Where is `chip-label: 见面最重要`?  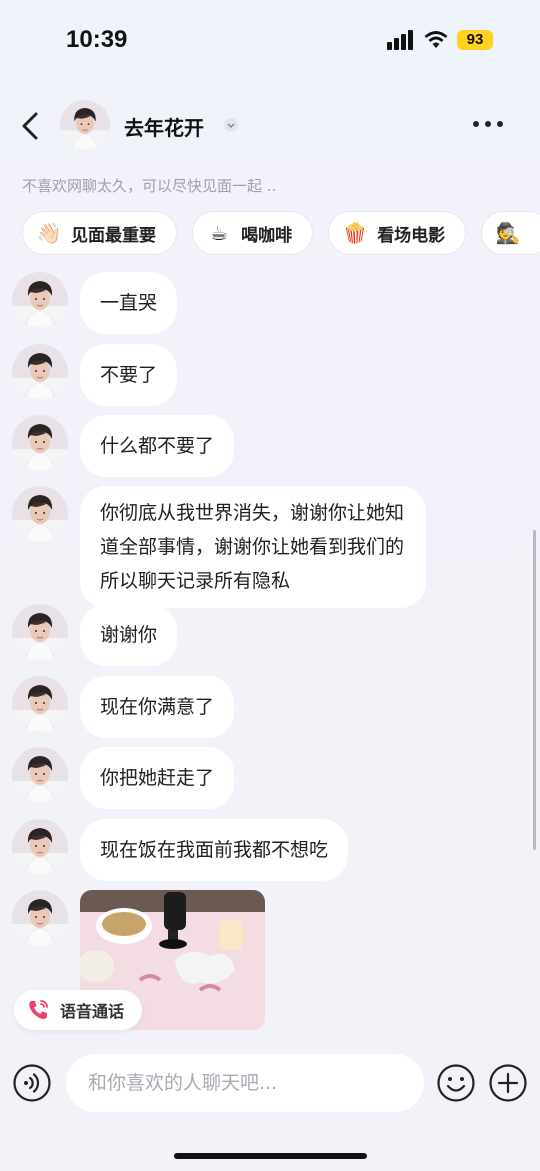
chip-label: 见面最重要 is located at coordinates (113, 235).